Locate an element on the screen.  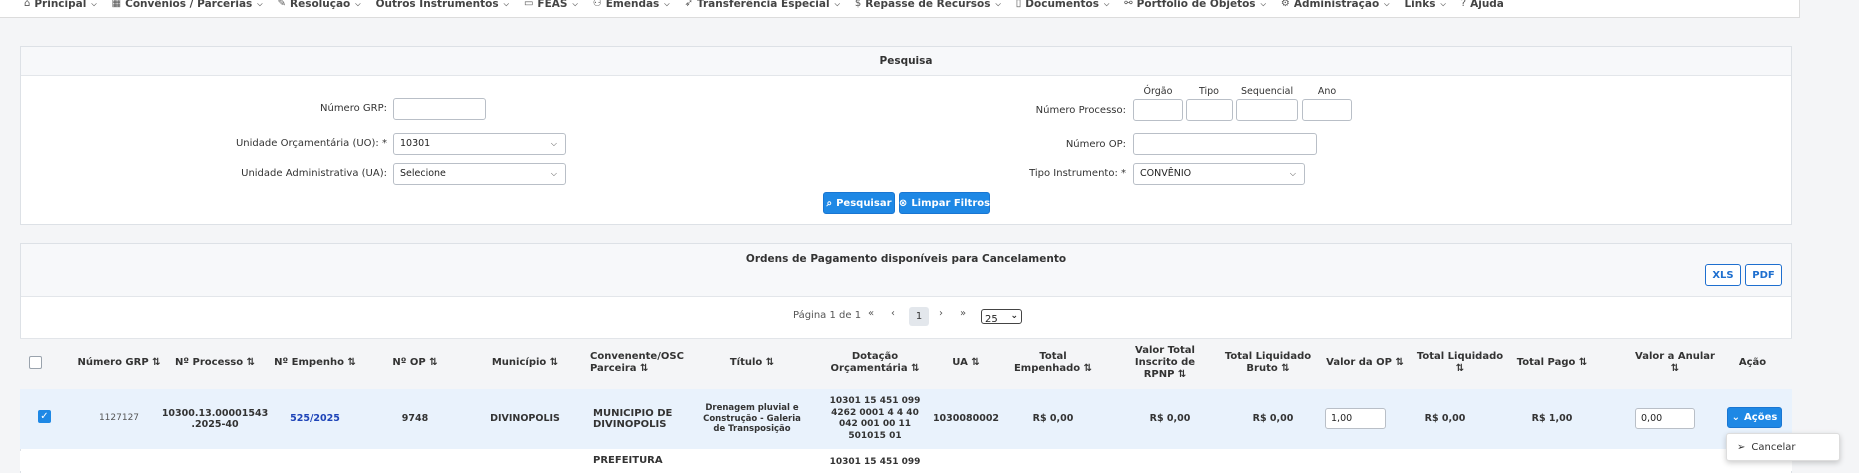
nav-item-resolu-o: ✎ Resolução ⌵ is located at coordinates (319, 4).